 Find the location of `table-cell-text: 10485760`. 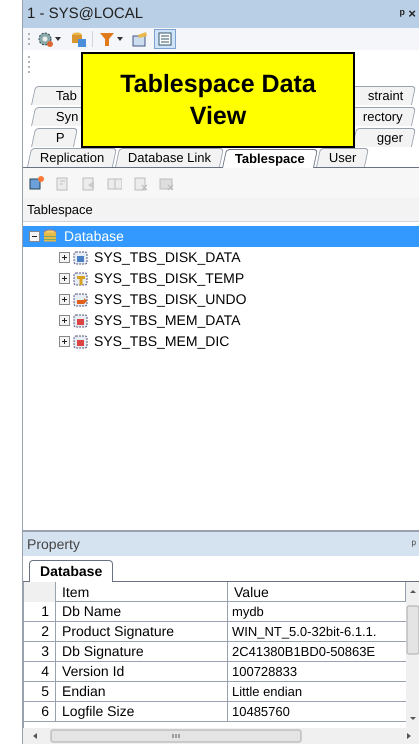

table-cell-text: 10485760 is located at coordinates (261, 712).